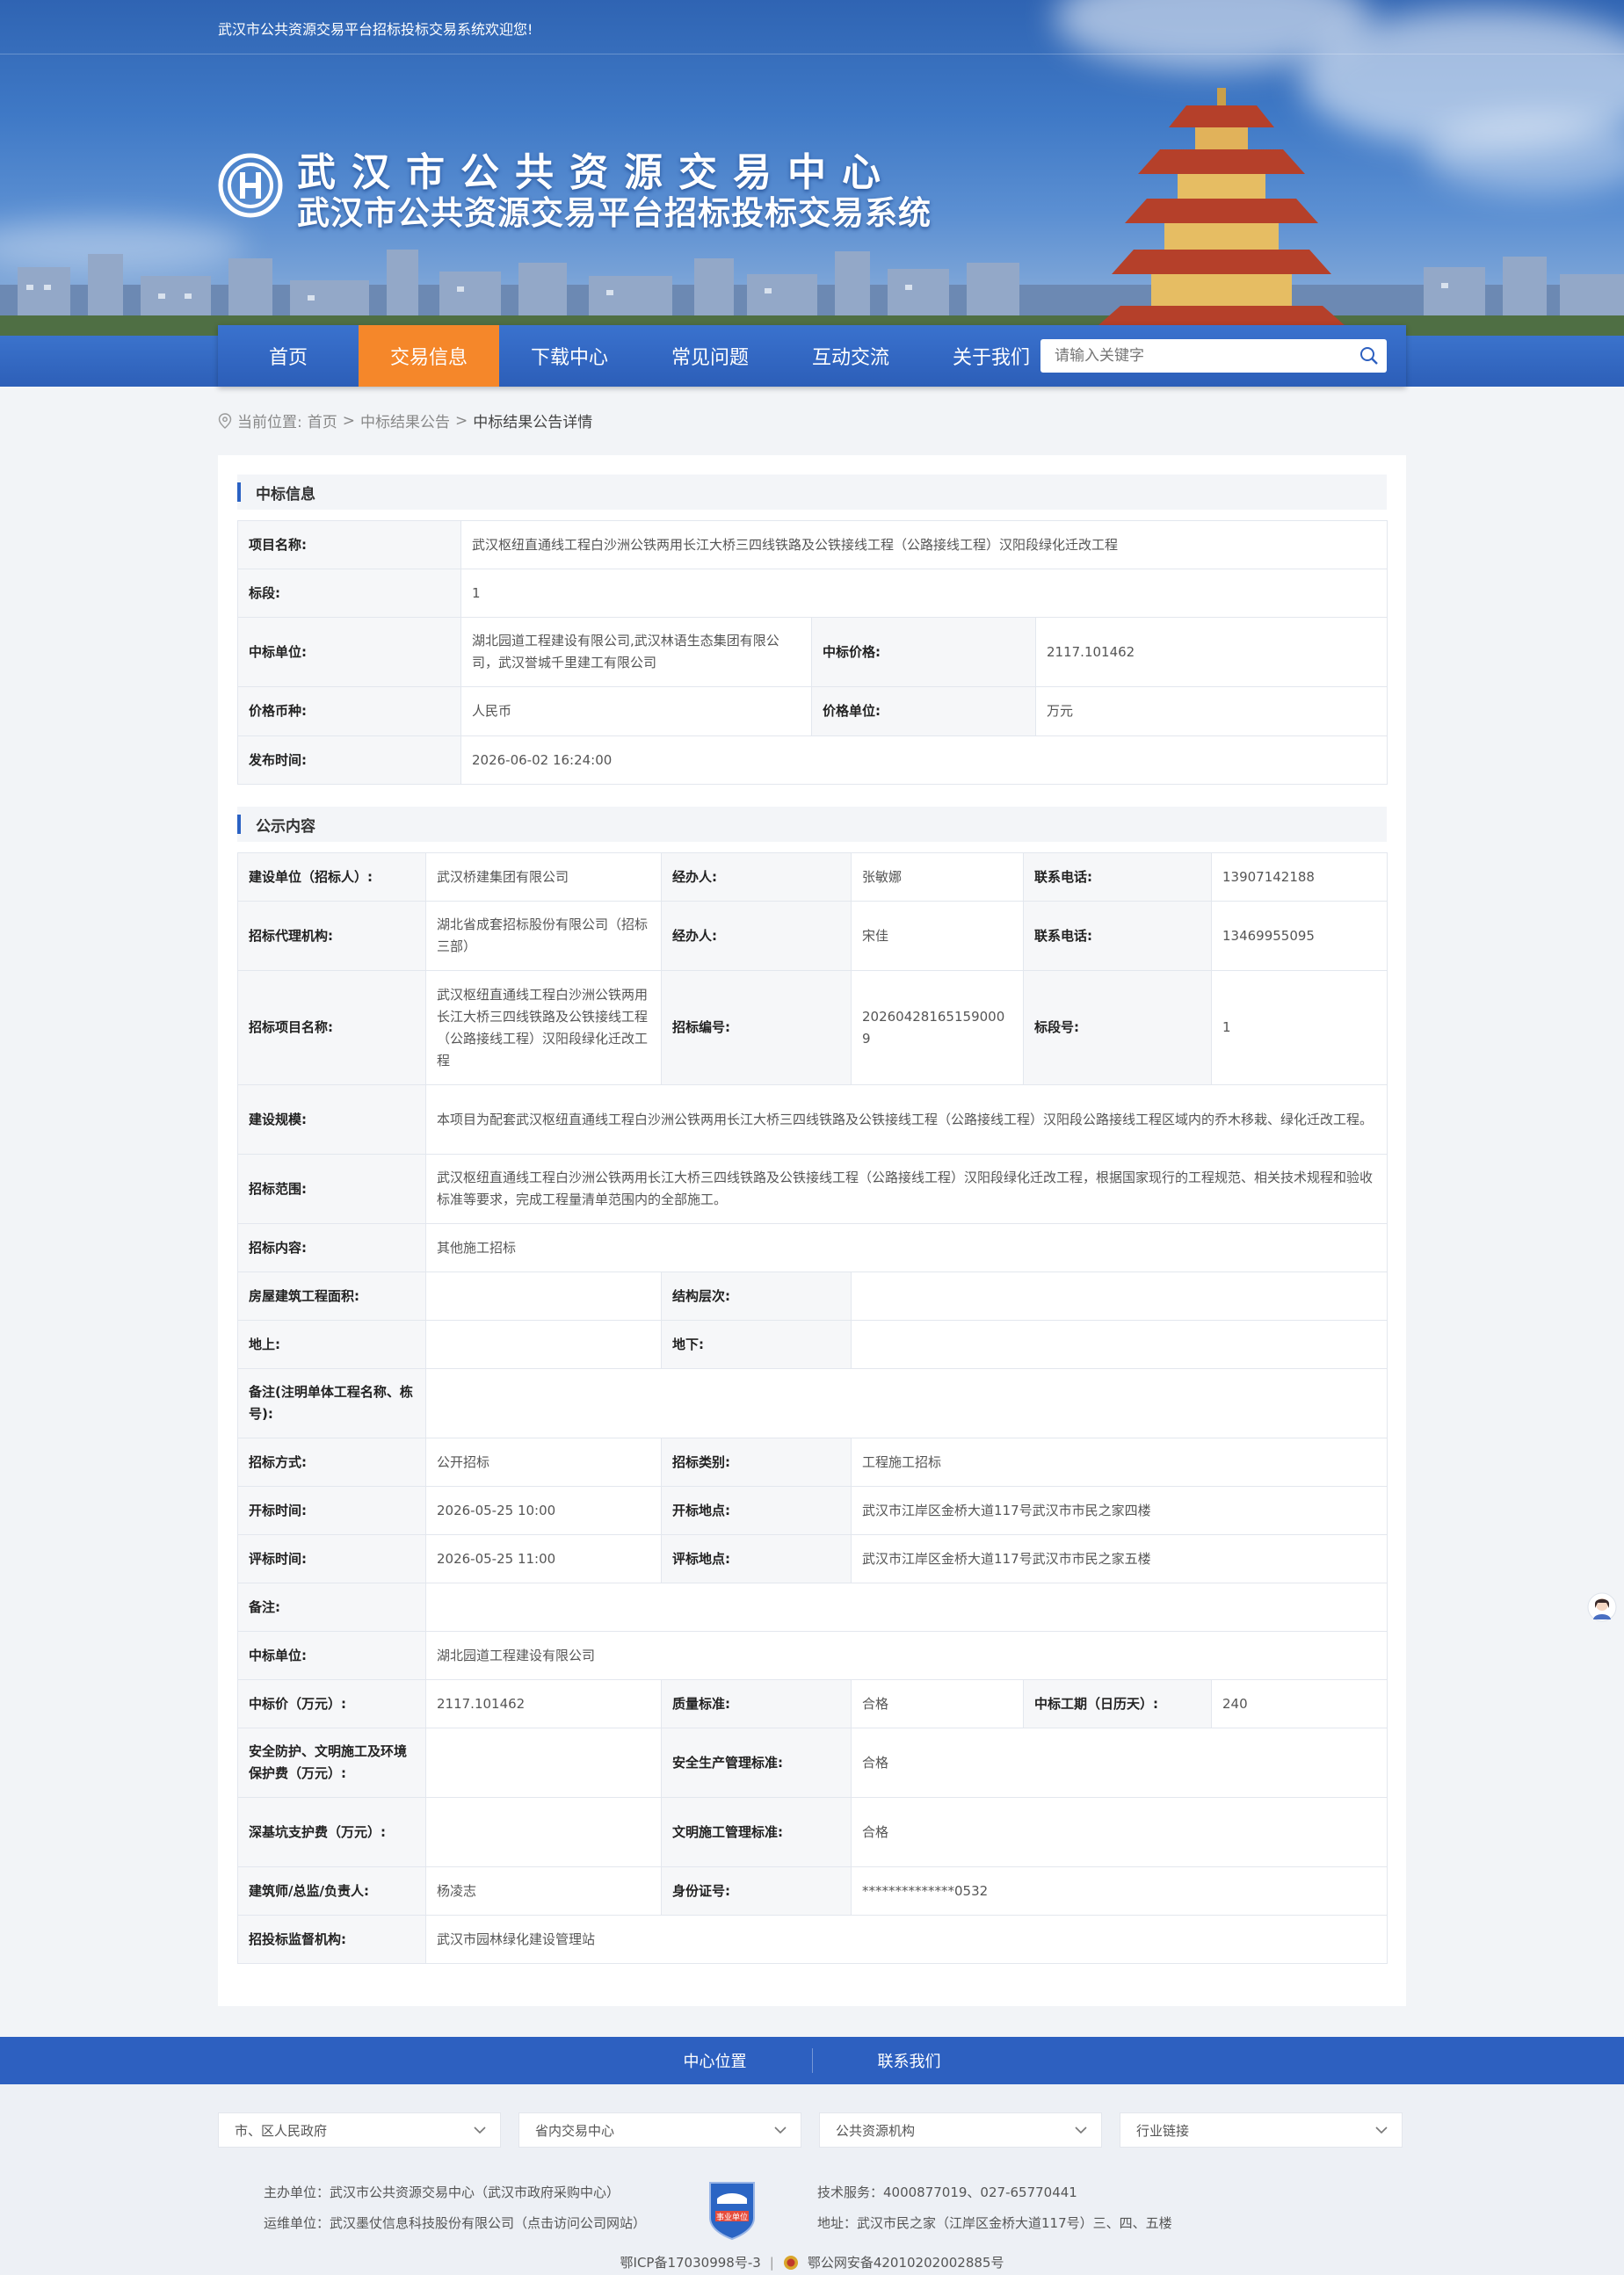 Image resolution: width=1624 pixels, height=2275 pixels. What do you see at coordinates (757, 1510) in the screenshot?
I see `open-place-label: 开标地点:` at bounding box center [757, 1510].